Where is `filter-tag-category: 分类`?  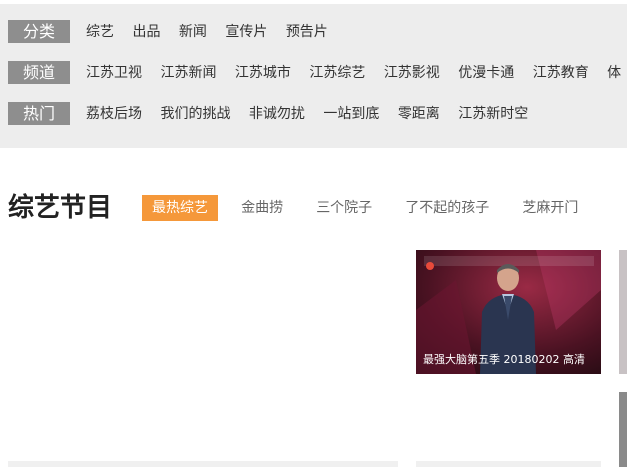 filter-tag-category: 分类 is located at coordinates (39, 31).